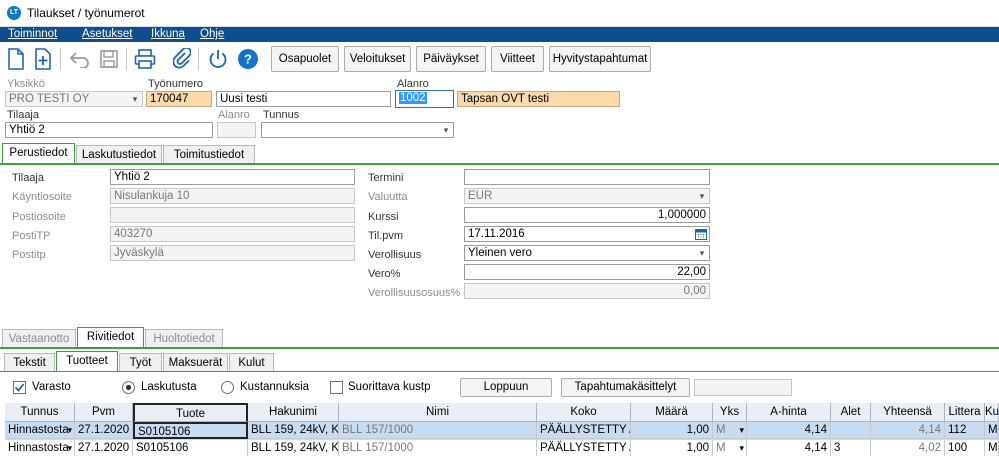 This screenshot has height=456, width=999. Describe the element at coordinates (625, 387) in the screenshot. I see `tapahtumakasittelyt-button: Tapahtumakäsittelyt` at that location.